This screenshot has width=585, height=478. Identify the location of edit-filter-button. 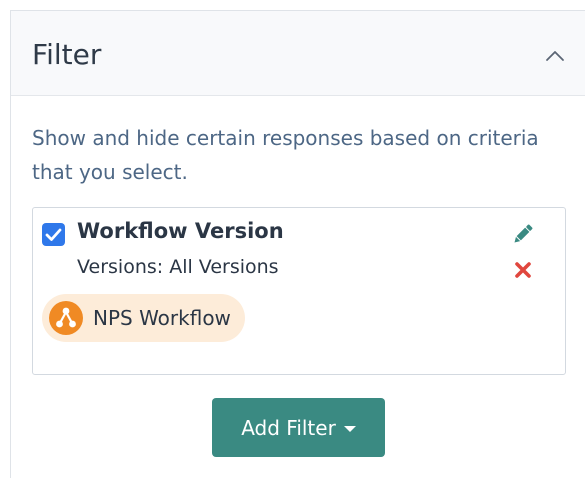
(523, 234).